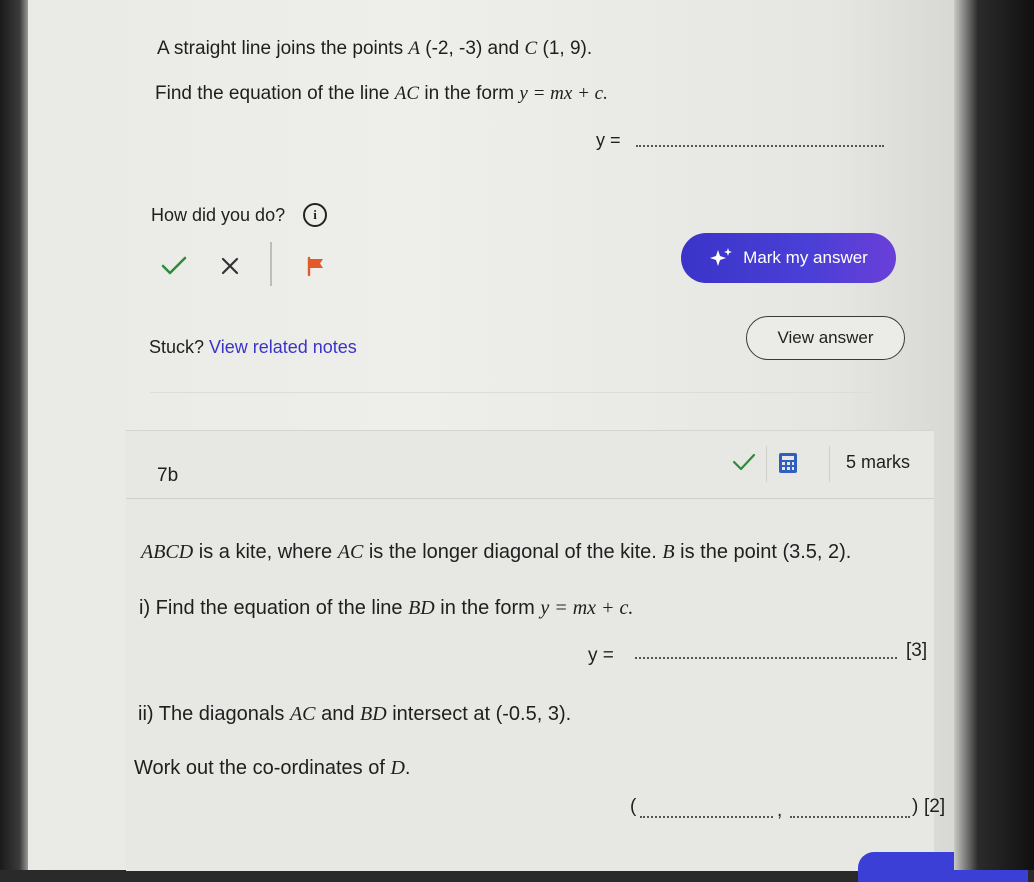 This screenshot has height=882, width=1034. What do you see at coordinates (744, 462) in the screenshot?
I see `answered-check-icon` at bounding box center [744, 462].